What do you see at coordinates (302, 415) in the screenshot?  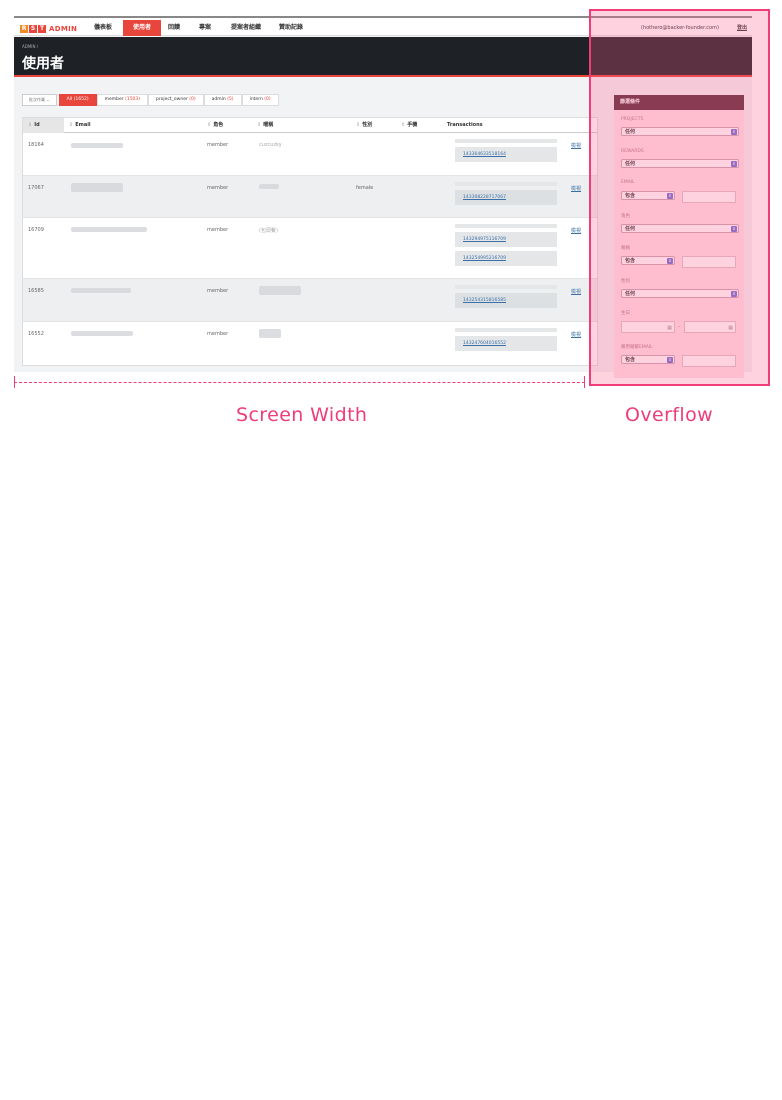 I see `screen-width-caption: Screen Width` at bounding box center [302, 415].